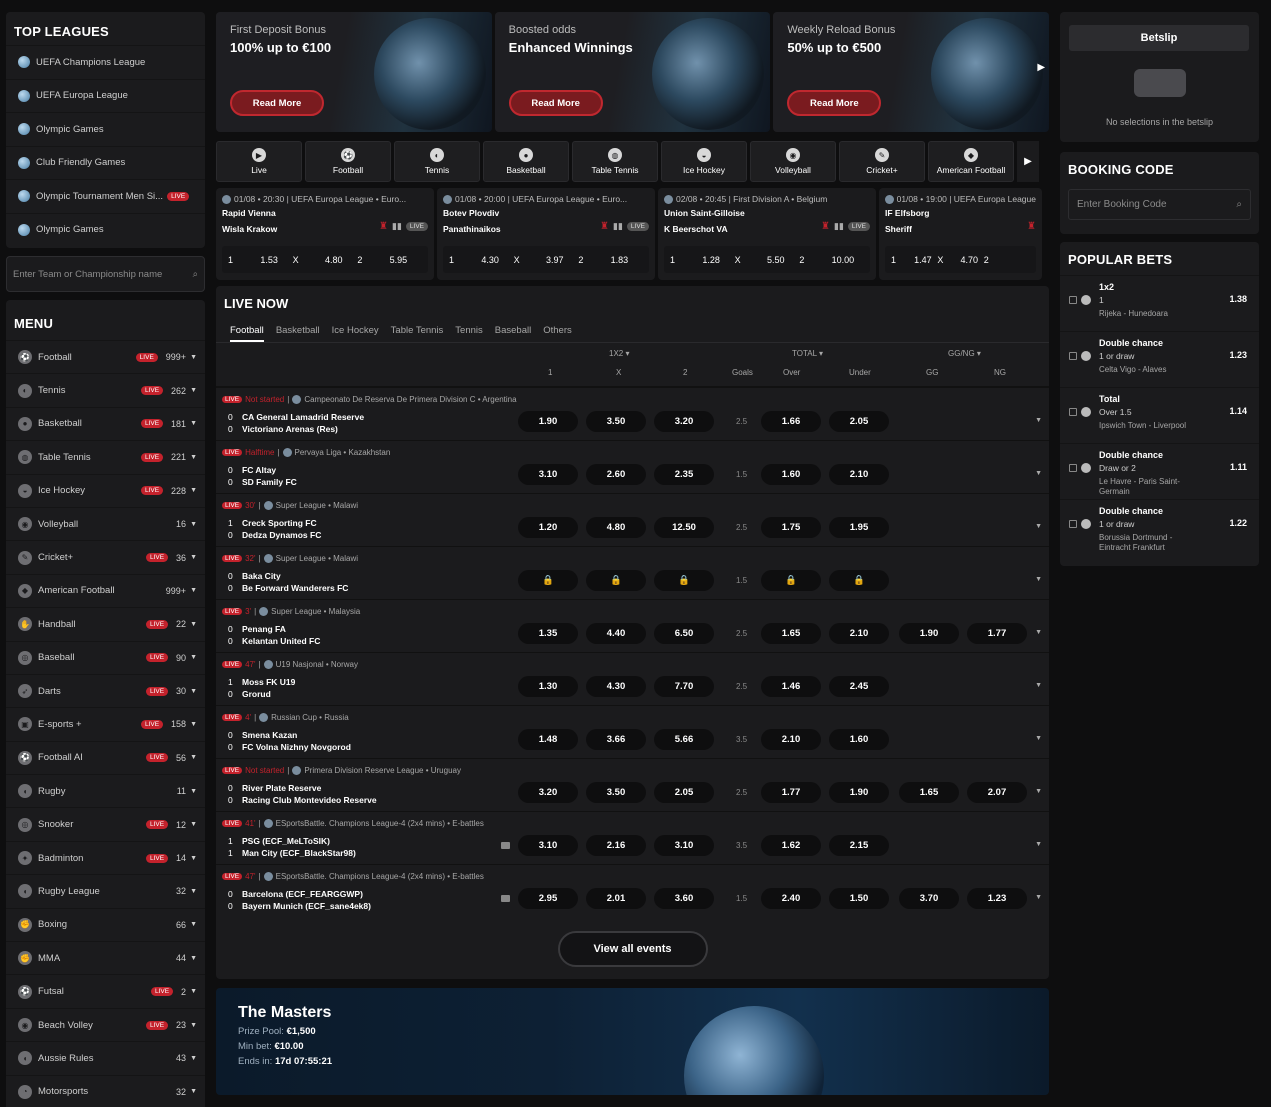 The width and height of the screenshot is (1271, 1107). Describe the element at coordinates (105, 389) in the screenshot. I see `menu-item-tennis: ◐ Tennis LIVE 262 ▼` at that location.